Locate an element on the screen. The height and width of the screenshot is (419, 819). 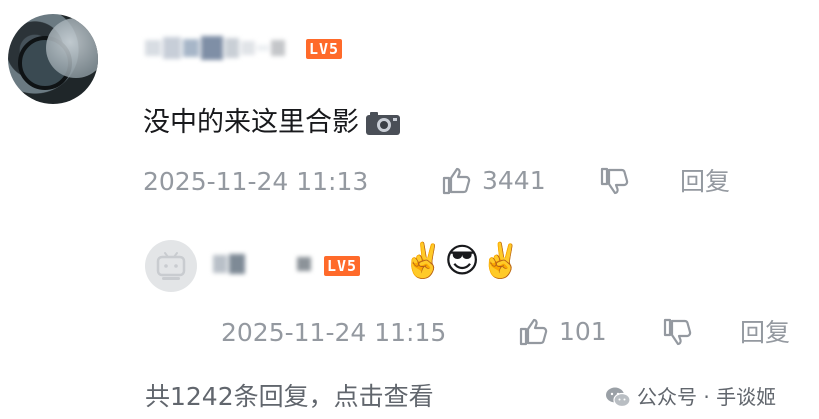
view-replies-link: 共1242条回复，点击查看 is located at coordinates (289, 397).